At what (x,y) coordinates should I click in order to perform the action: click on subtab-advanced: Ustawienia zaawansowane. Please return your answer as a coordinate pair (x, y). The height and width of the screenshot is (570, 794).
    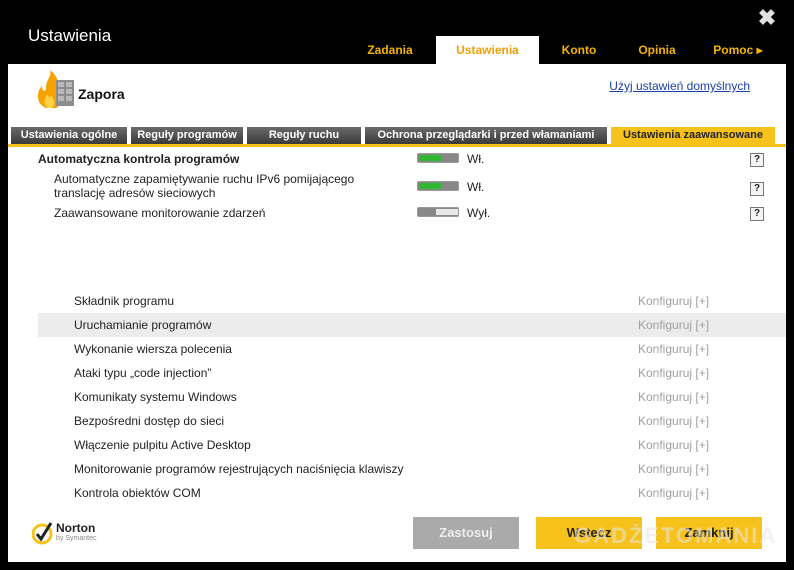
    Looking at the image, I should click on (693, 135).